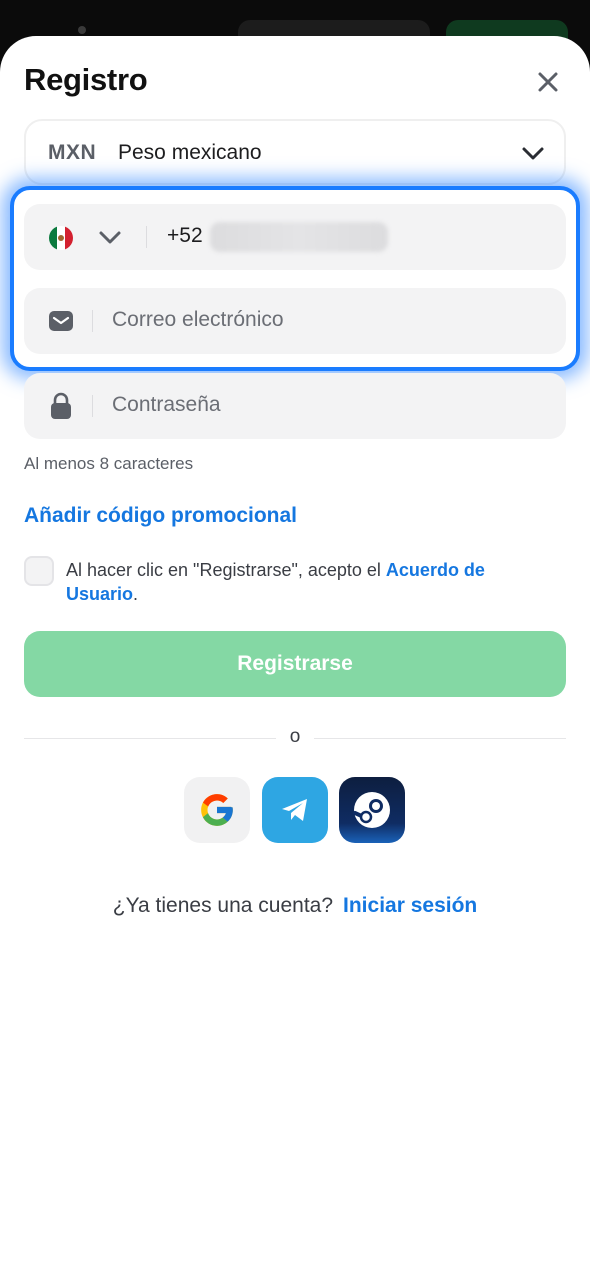 This screenshot has height=1280, width=590. Describe the element at coordinates (190, 152) in the screenshot. I see `currency-name: Peso mexicano` at that location.